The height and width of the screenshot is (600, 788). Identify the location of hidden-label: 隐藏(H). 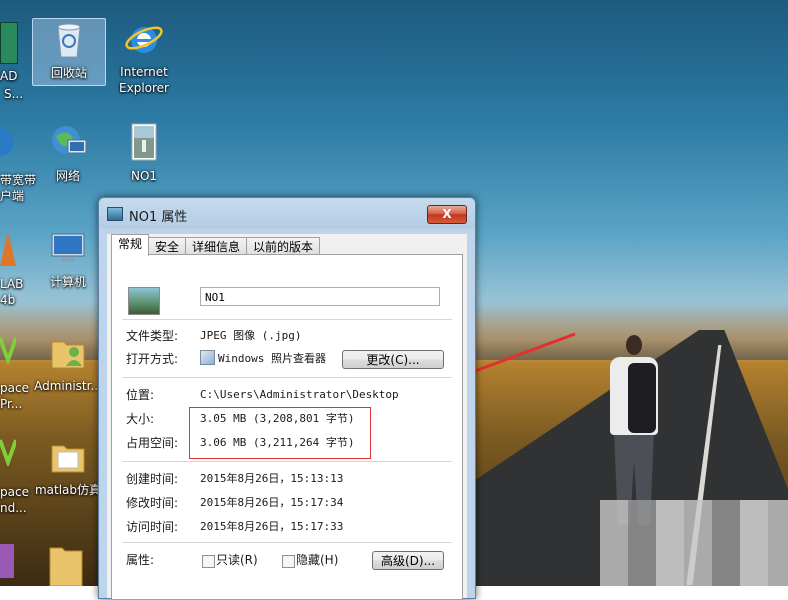
(317, 560).